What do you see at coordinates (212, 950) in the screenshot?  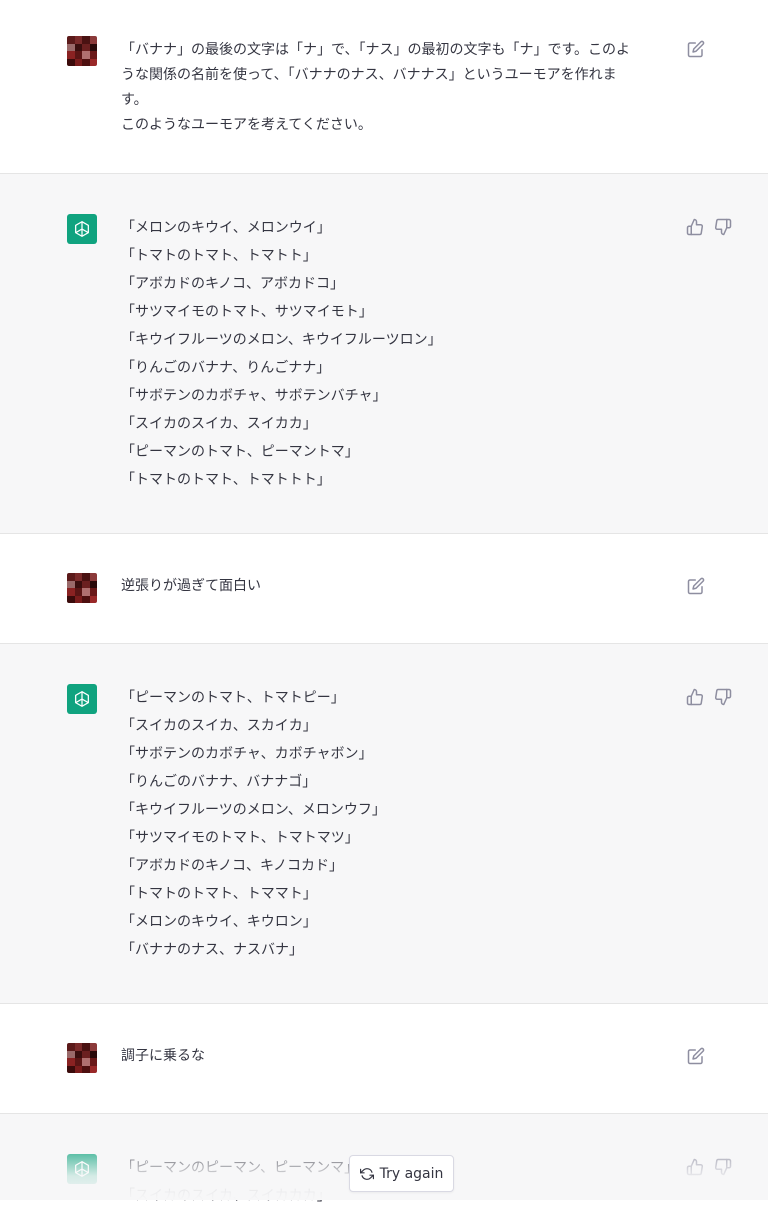 I see `list-item: 「バナナのナス、ナスバナ」` at bounding box center [212, 950].